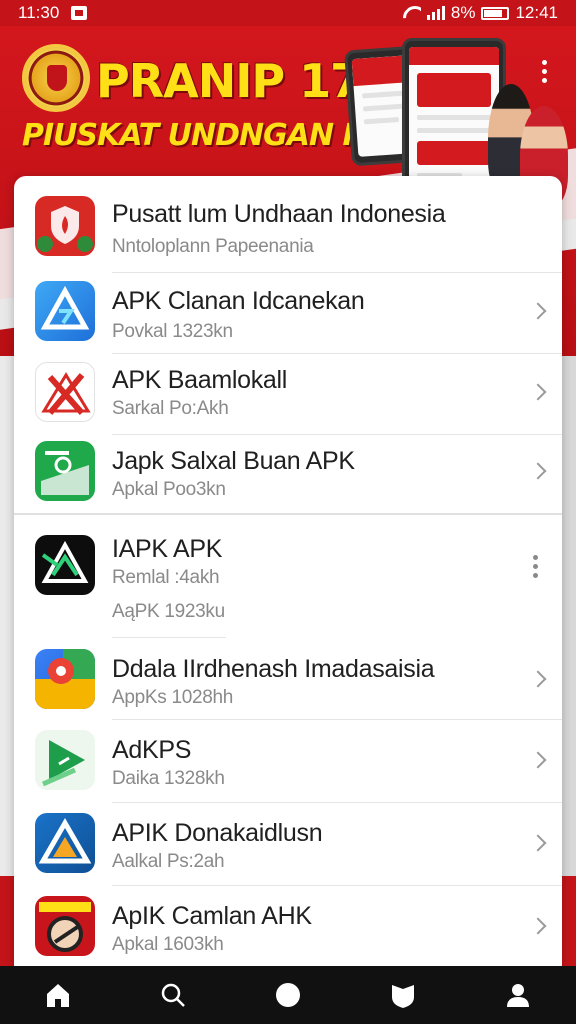 Image resolution: width=576 pixels, height=1024 pixels. Describe the element at coordinates (288, 577) in the screenshot. I see `list-item: IAPK APK Remlal :4akh AąPK 1923ku` at that location.